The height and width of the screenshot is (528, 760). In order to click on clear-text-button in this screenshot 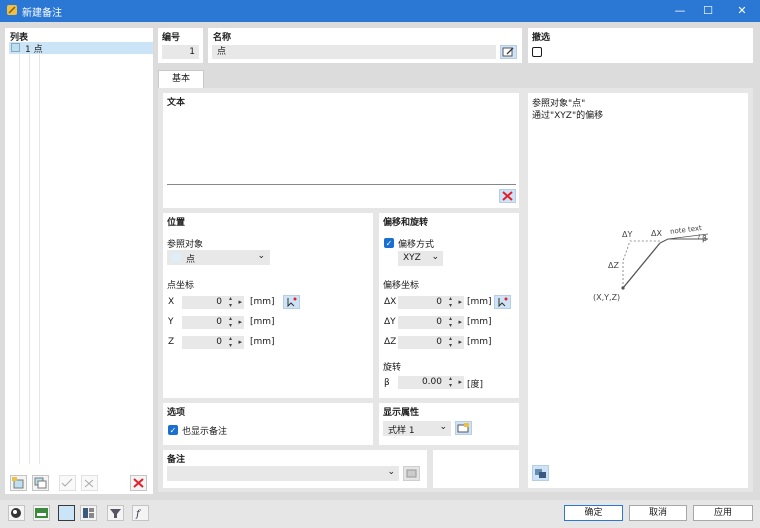, I will do `click(507, 196)`.